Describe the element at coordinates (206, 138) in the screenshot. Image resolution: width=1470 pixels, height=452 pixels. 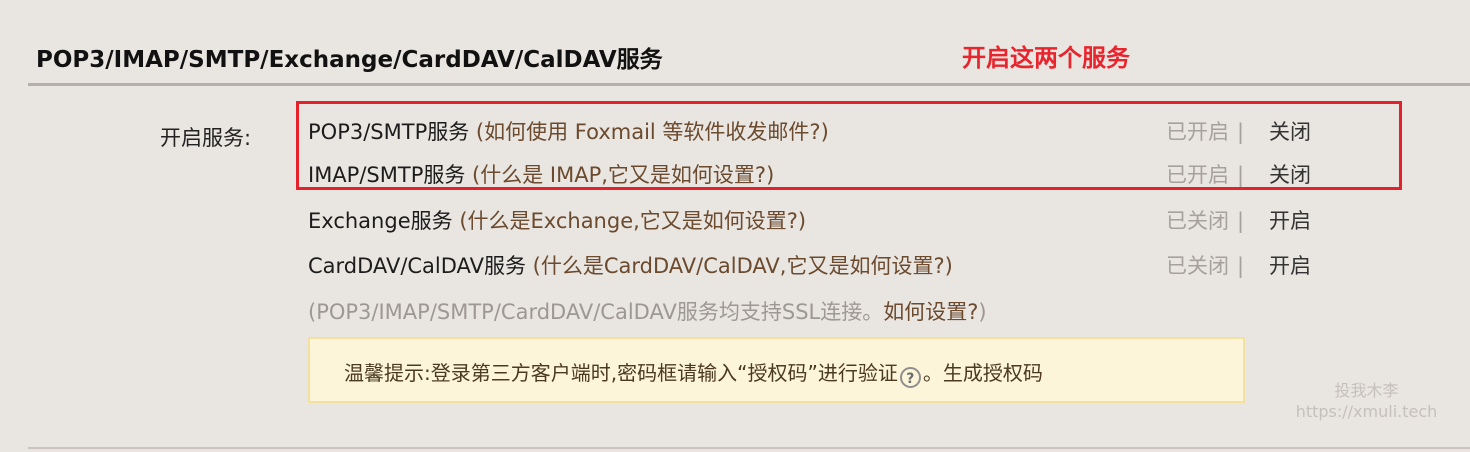
I see `enable-services-label: 开启服务:` at that location.